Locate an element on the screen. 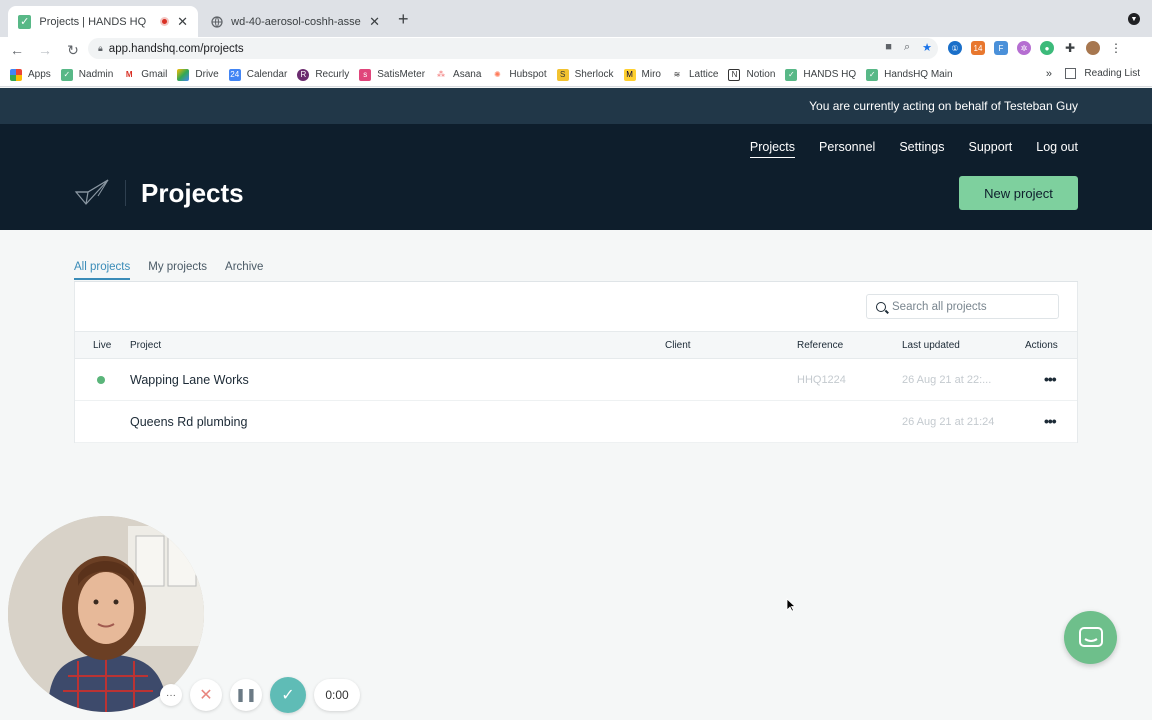 The height and width of the screenshot is (720, 1152). zoom-icon: ⌕ is located at coordinates (907, 47).